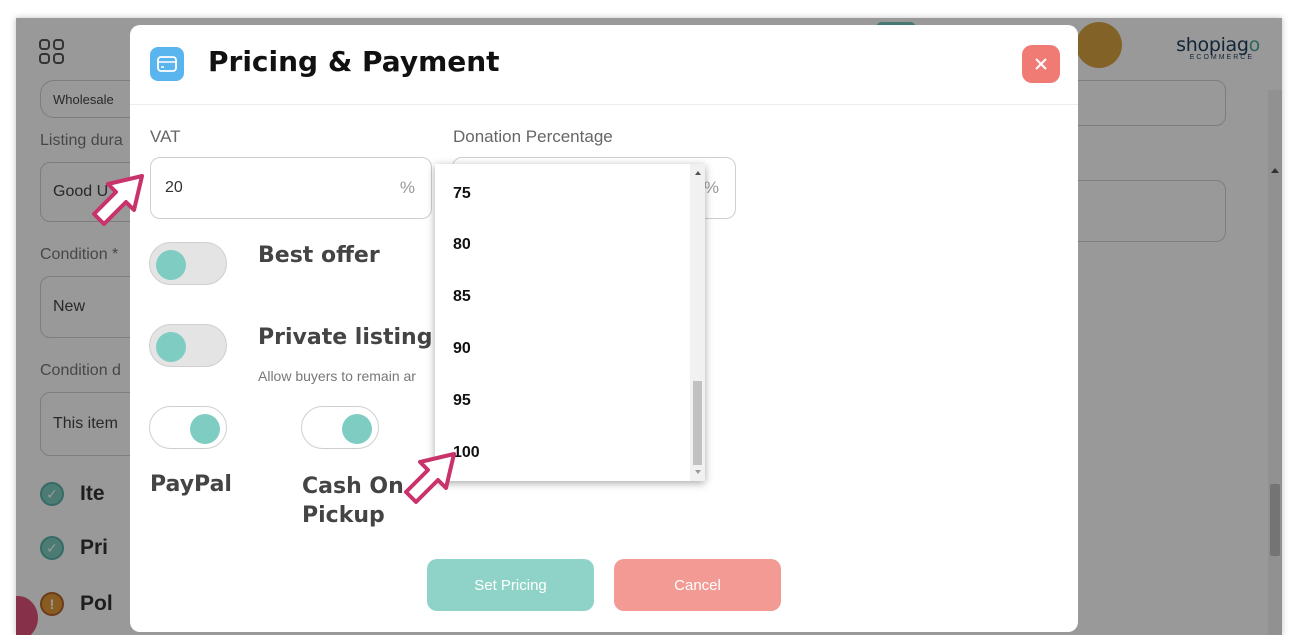 This screenshot has height=635, width=1292. I want to click on dropdown-option: 85, so click(568, 297).